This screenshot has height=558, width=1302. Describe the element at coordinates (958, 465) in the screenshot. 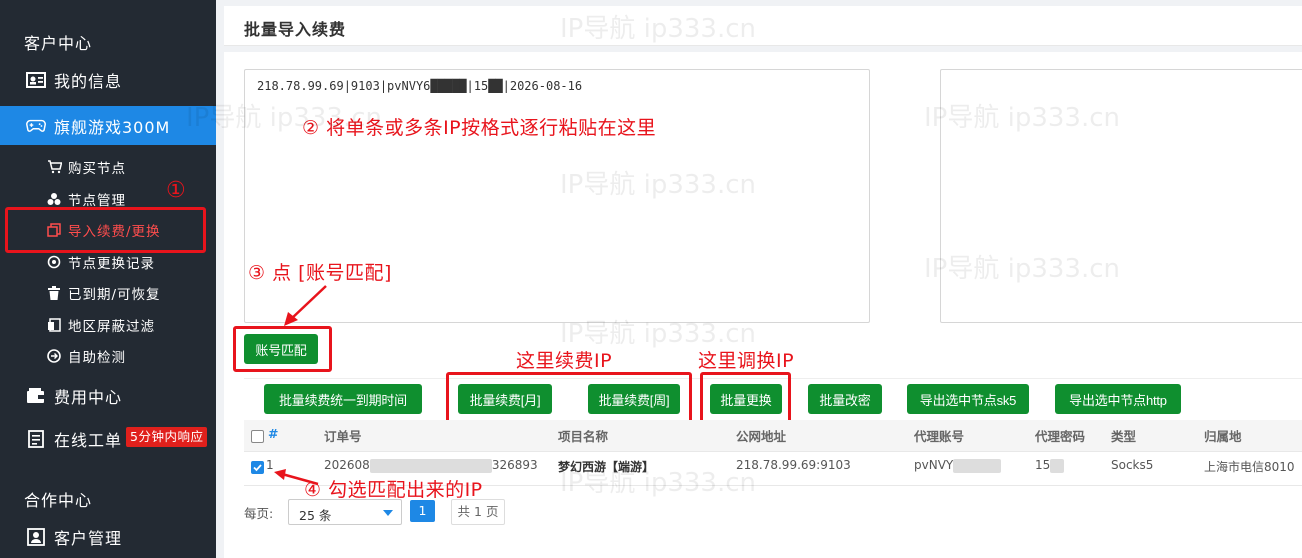

I see `cell-account: pvNVY` at that location.